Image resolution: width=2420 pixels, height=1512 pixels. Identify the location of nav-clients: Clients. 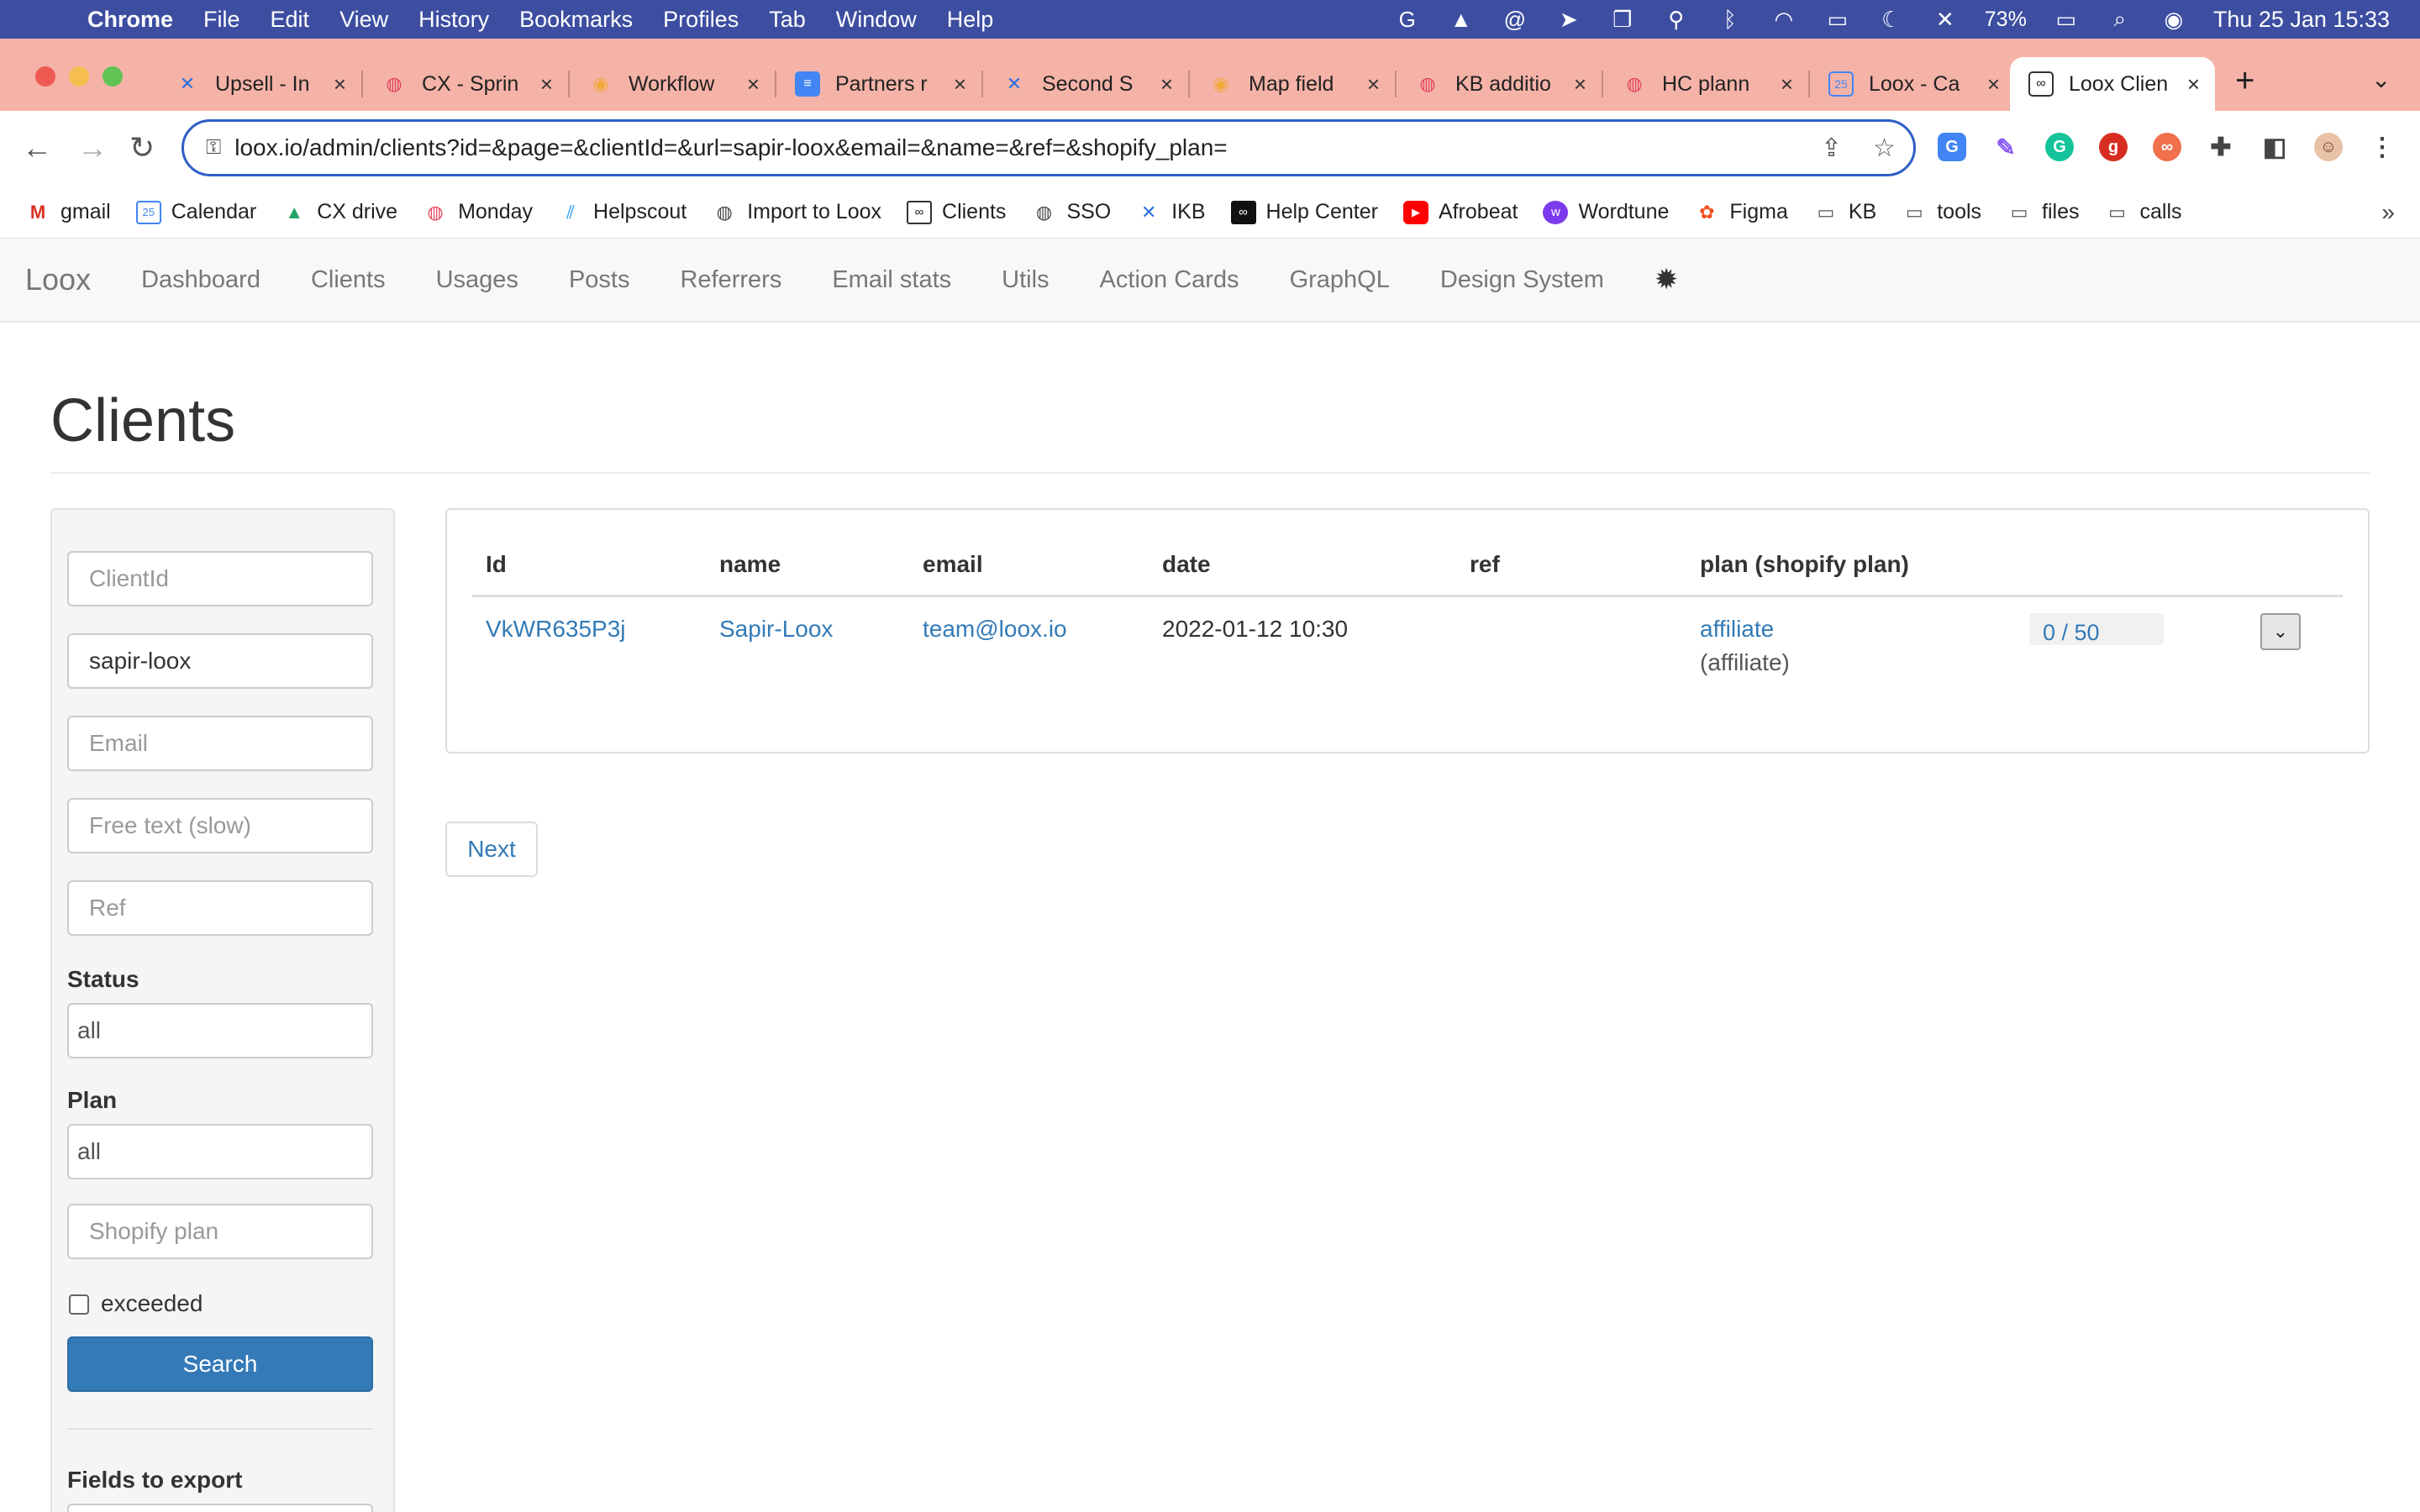
(348, 280).